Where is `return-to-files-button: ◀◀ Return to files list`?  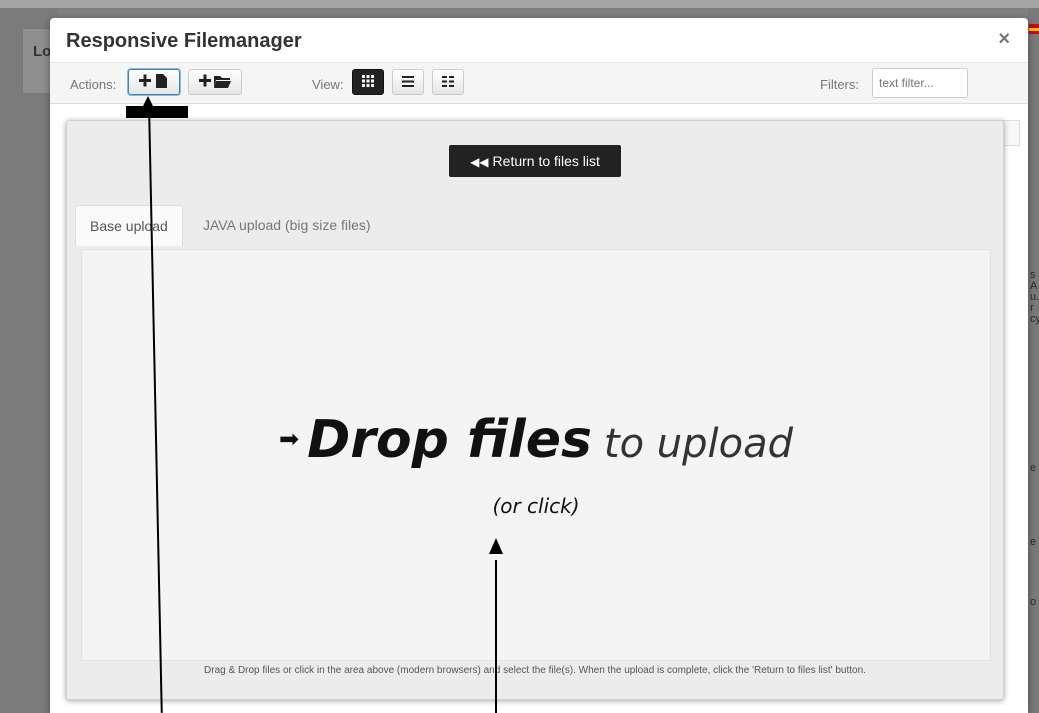
return-to-files-button: ◀◀ Return to files list is located at coordinates (535, 161).